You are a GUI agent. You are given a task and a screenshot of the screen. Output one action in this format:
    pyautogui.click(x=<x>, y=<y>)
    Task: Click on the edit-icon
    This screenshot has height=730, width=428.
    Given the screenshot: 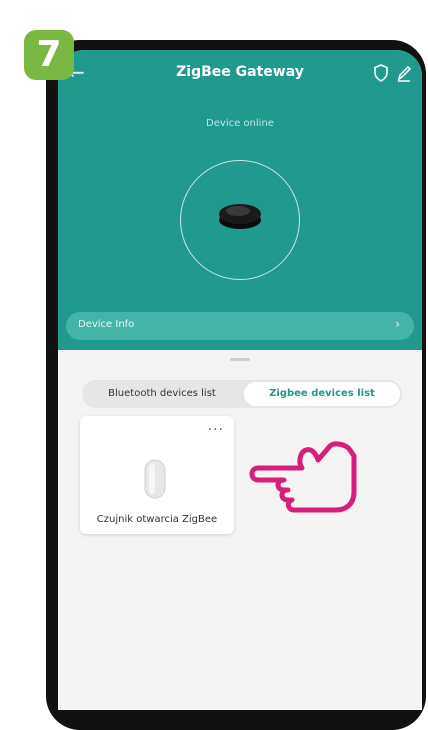 What is the action you would take?
    pyautogui.click(x=404, y=73)
    